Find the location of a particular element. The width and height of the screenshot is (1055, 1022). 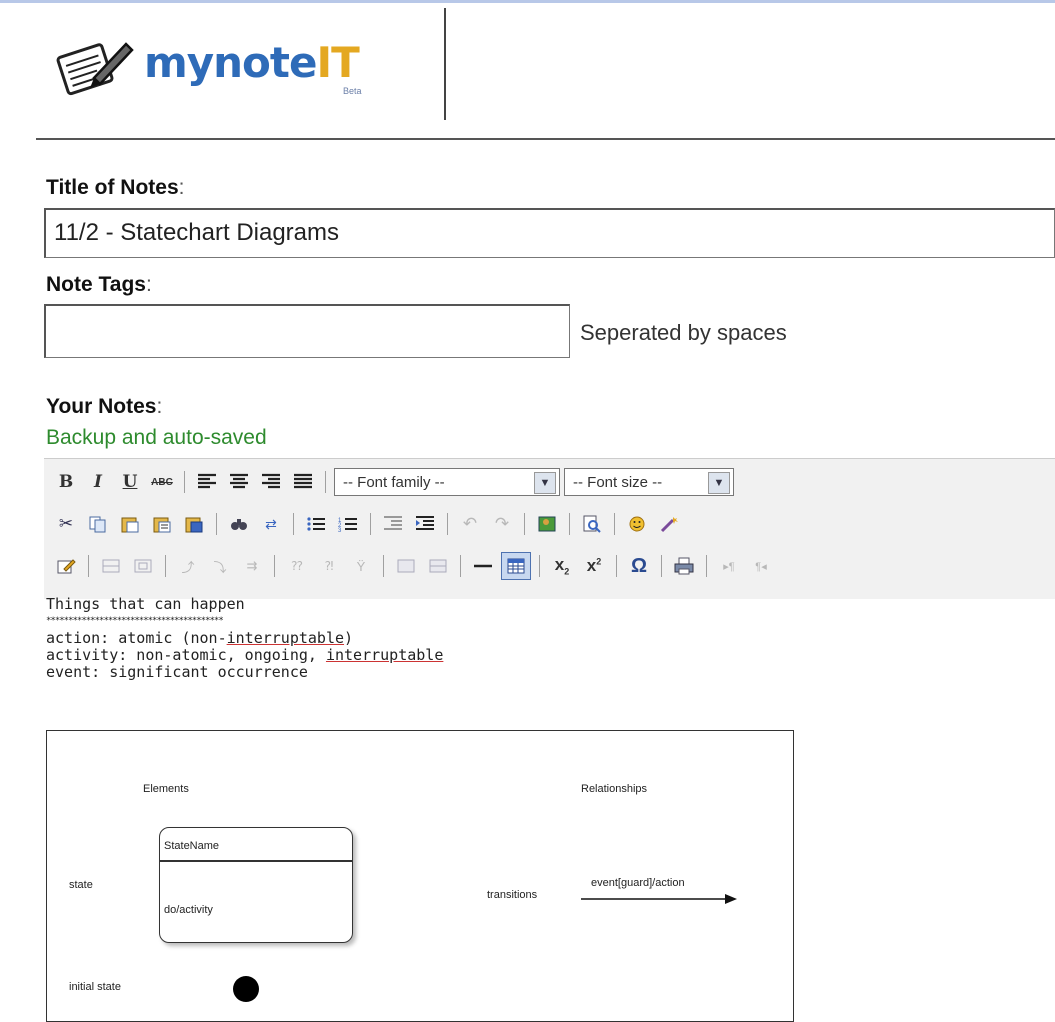

numbered-list-button: 123 is located at coordinates (348, 524).